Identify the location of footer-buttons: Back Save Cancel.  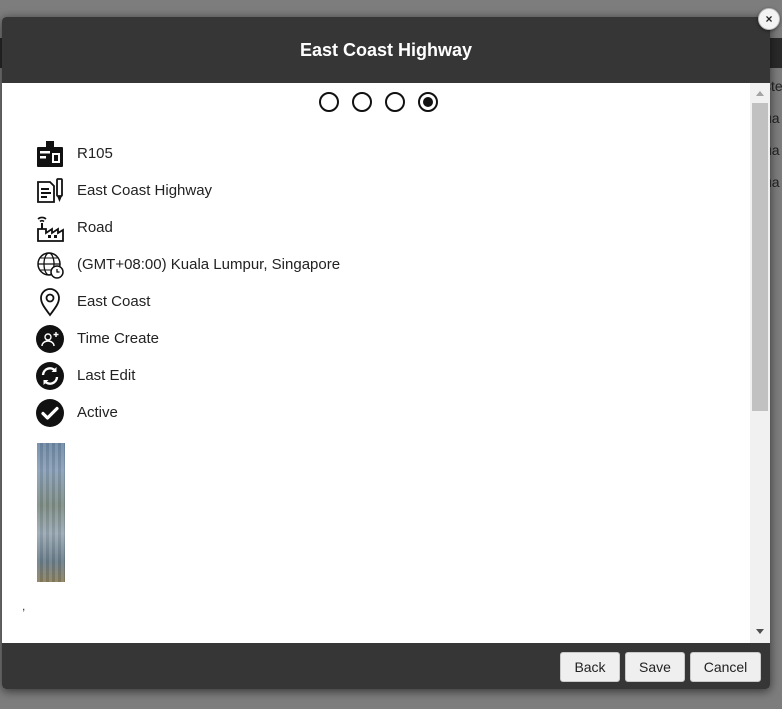
(660, 667).